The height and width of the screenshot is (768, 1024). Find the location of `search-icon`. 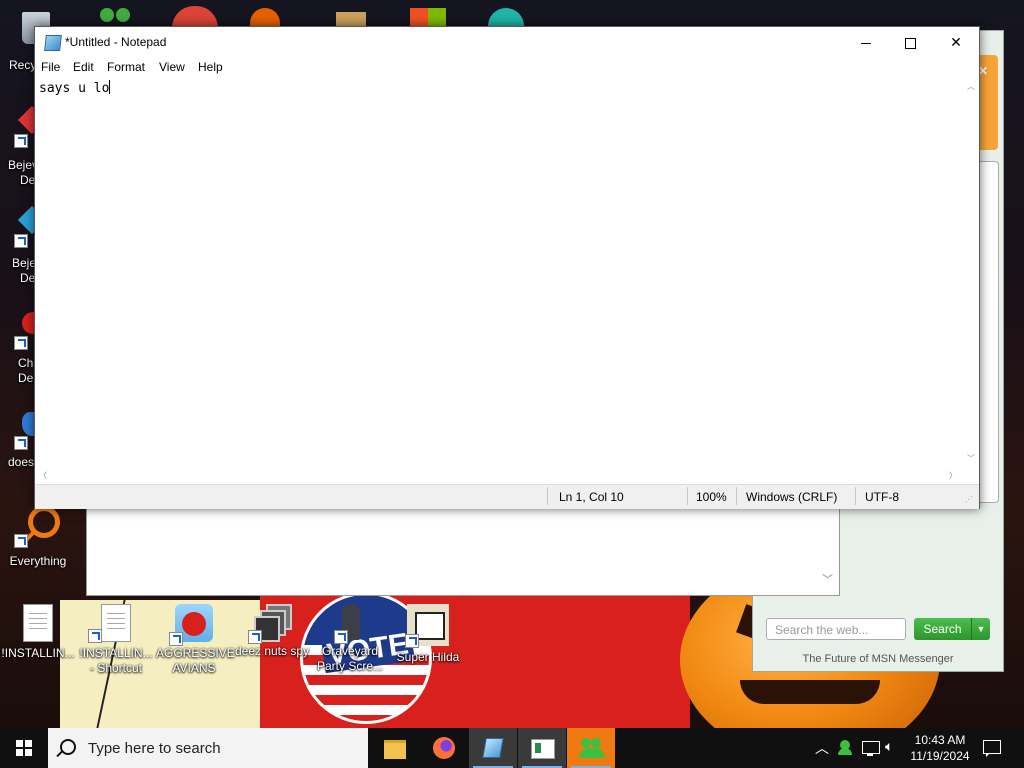

search-icon is located at coordinates (68, 747).